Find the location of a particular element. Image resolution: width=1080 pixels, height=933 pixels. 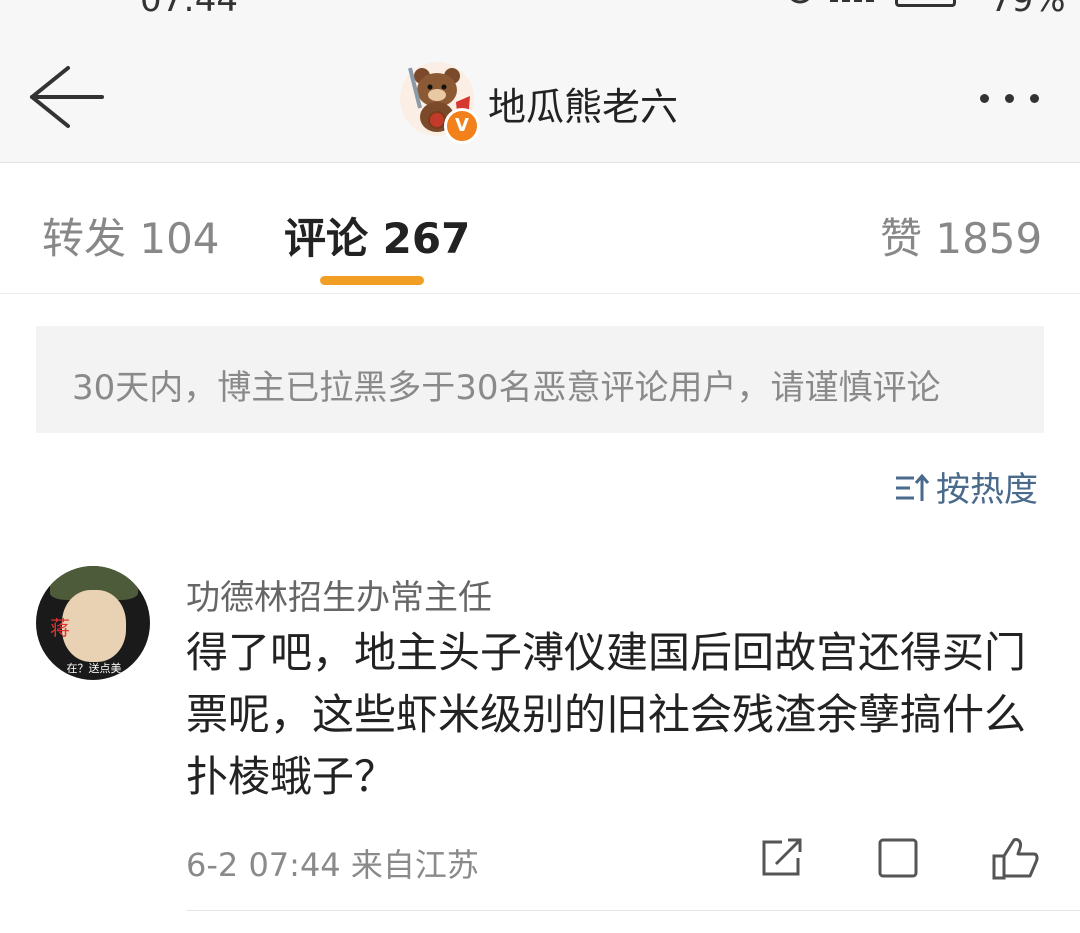

sort-by-hot-button: 按热度 is located at coordinates (966, 486).